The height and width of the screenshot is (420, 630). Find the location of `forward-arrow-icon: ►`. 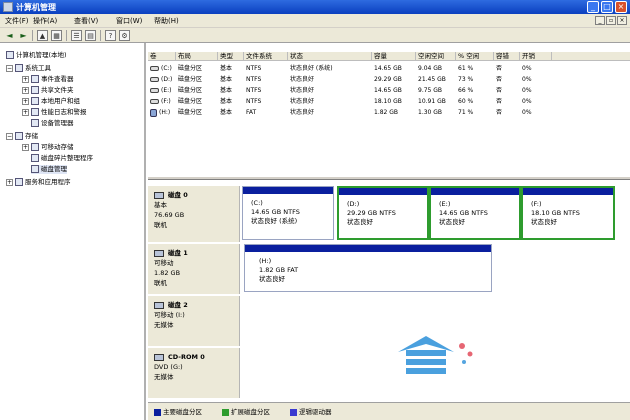

forward-arrow-icon: ► is located at coordinates (23, 35).